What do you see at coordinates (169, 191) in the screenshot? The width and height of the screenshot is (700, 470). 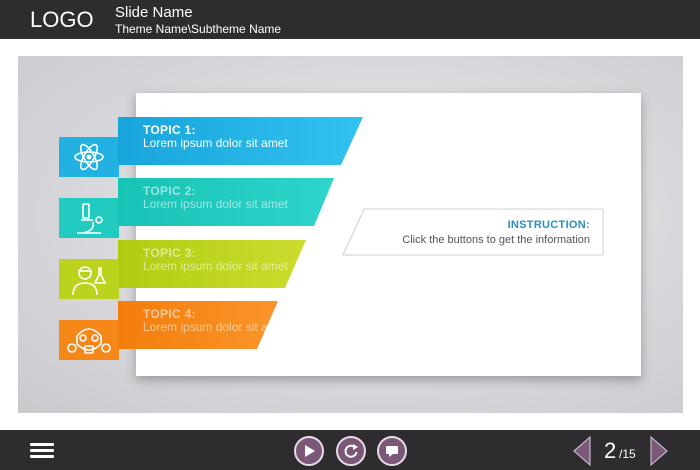 I see `topic-2-title: TOPIC 2:` at bounding box center [169, 191].